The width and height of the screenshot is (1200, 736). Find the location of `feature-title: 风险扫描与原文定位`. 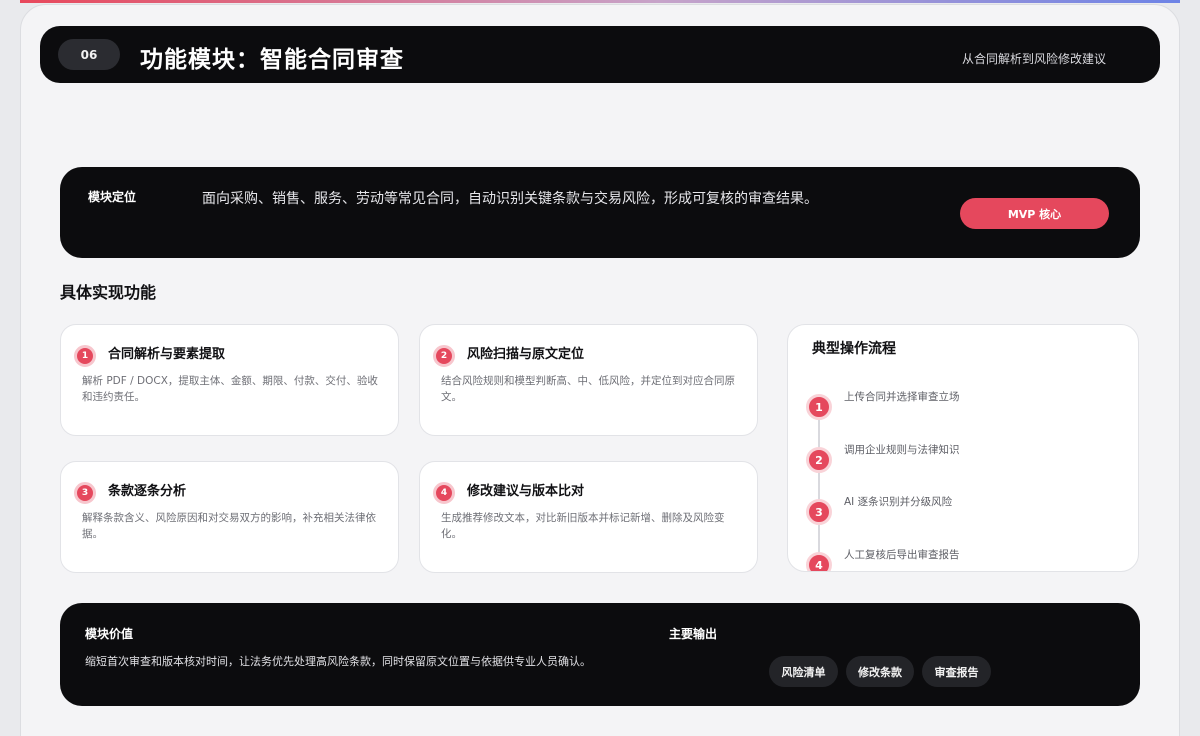

feature-title: 风险扫描与原文定位 is located at coordinates (526, 354).